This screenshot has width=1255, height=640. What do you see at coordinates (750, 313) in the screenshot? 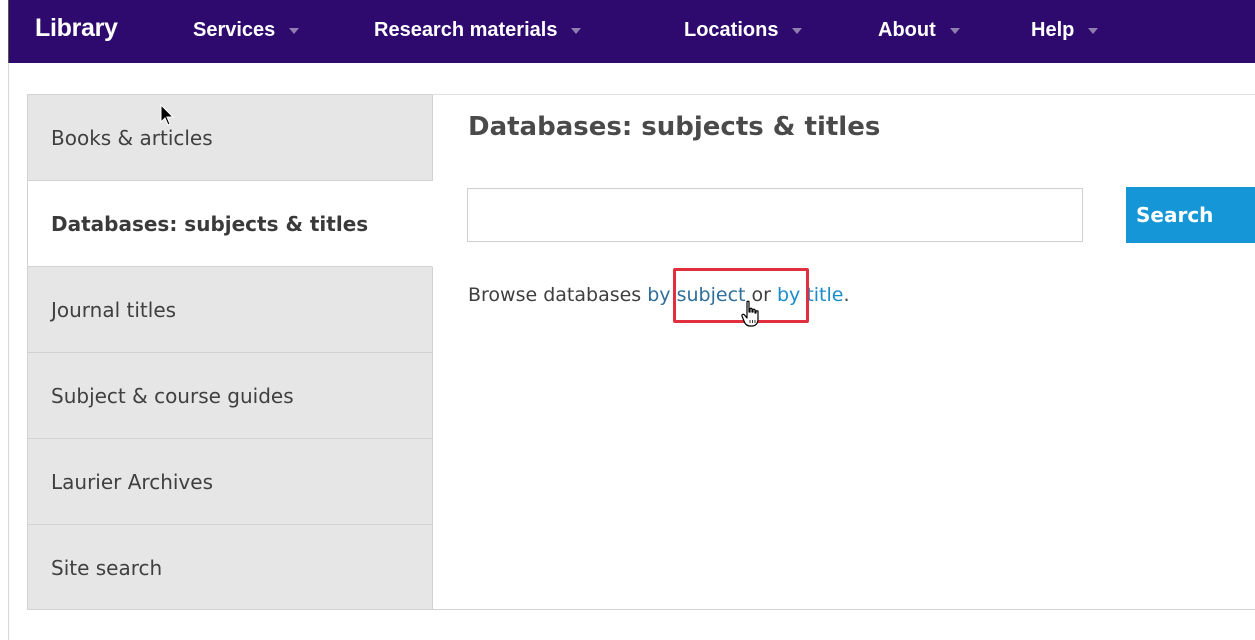
I see `hand-cursor-icon` at bounding box center [750, 313].